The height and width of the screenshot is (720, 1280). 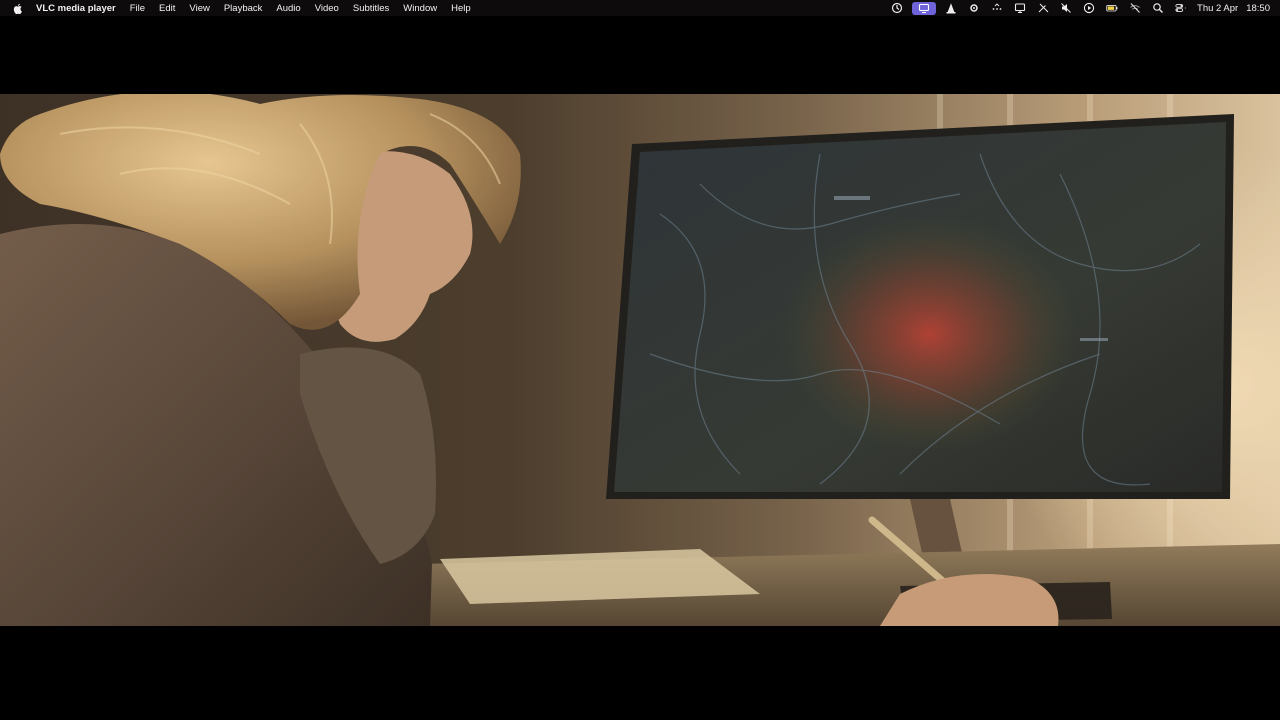 What do you see at coordinates (461, 8) in the screenshot?
I see `menu-help: Help` at bounding box center [461, 8].